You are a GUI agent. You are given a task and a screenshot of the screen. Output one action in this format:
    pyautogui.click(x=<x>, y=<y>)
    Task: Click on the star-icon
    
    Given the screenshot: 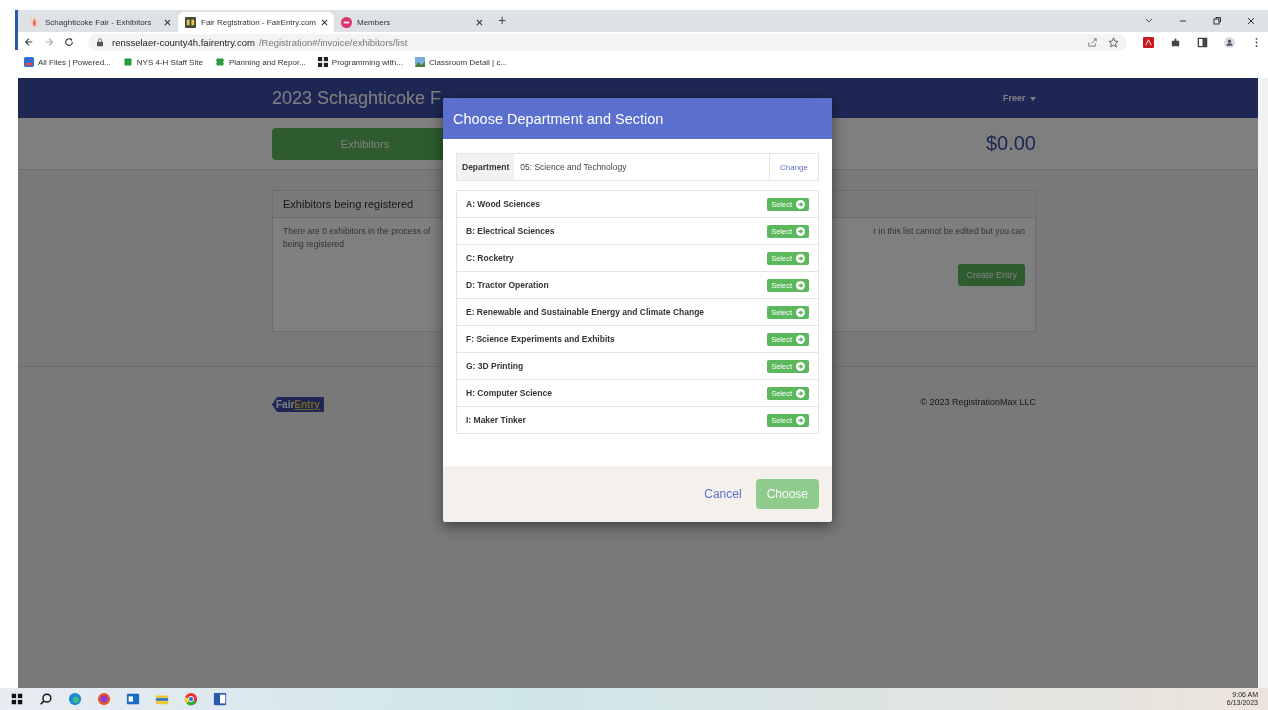 What is the action you would take?
    pyautogui.click(x=1113, y=42)
    